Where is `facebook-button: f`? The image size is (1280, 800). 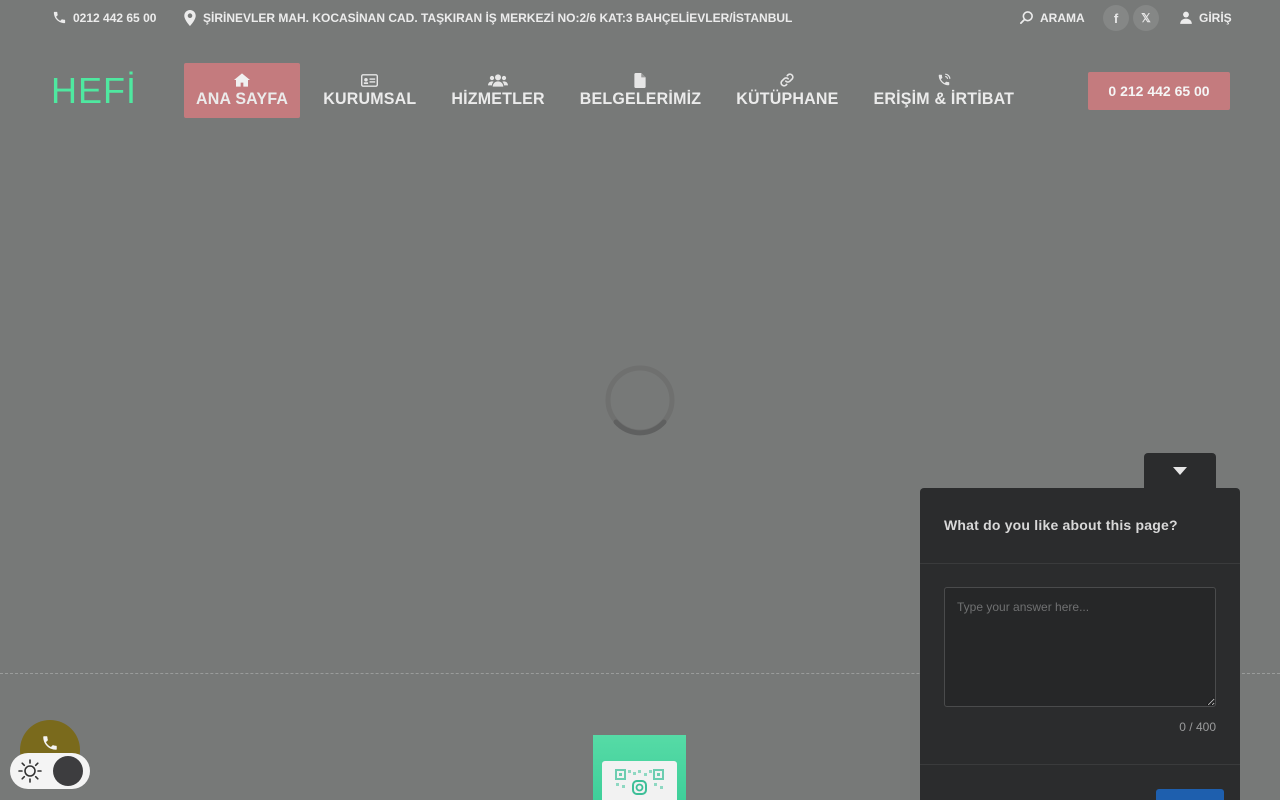
facebook-button: f is located at coordinates (1116, 18).